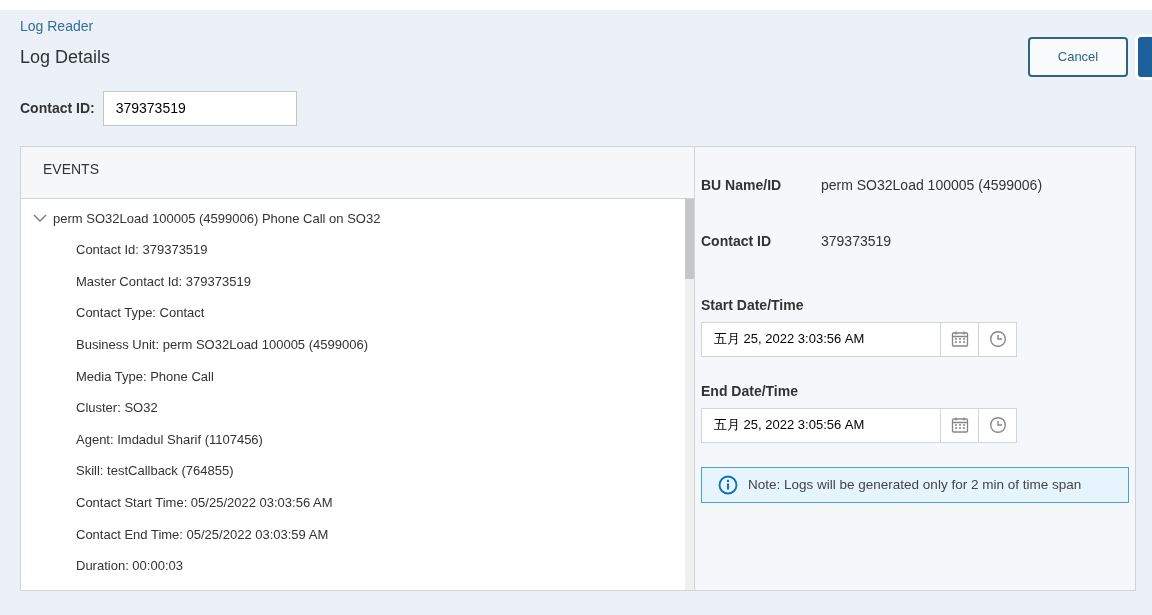 The width and height of the screenshot is (1152, 615). I want to click on contact-id-field: 379373519, so click(199, 108).